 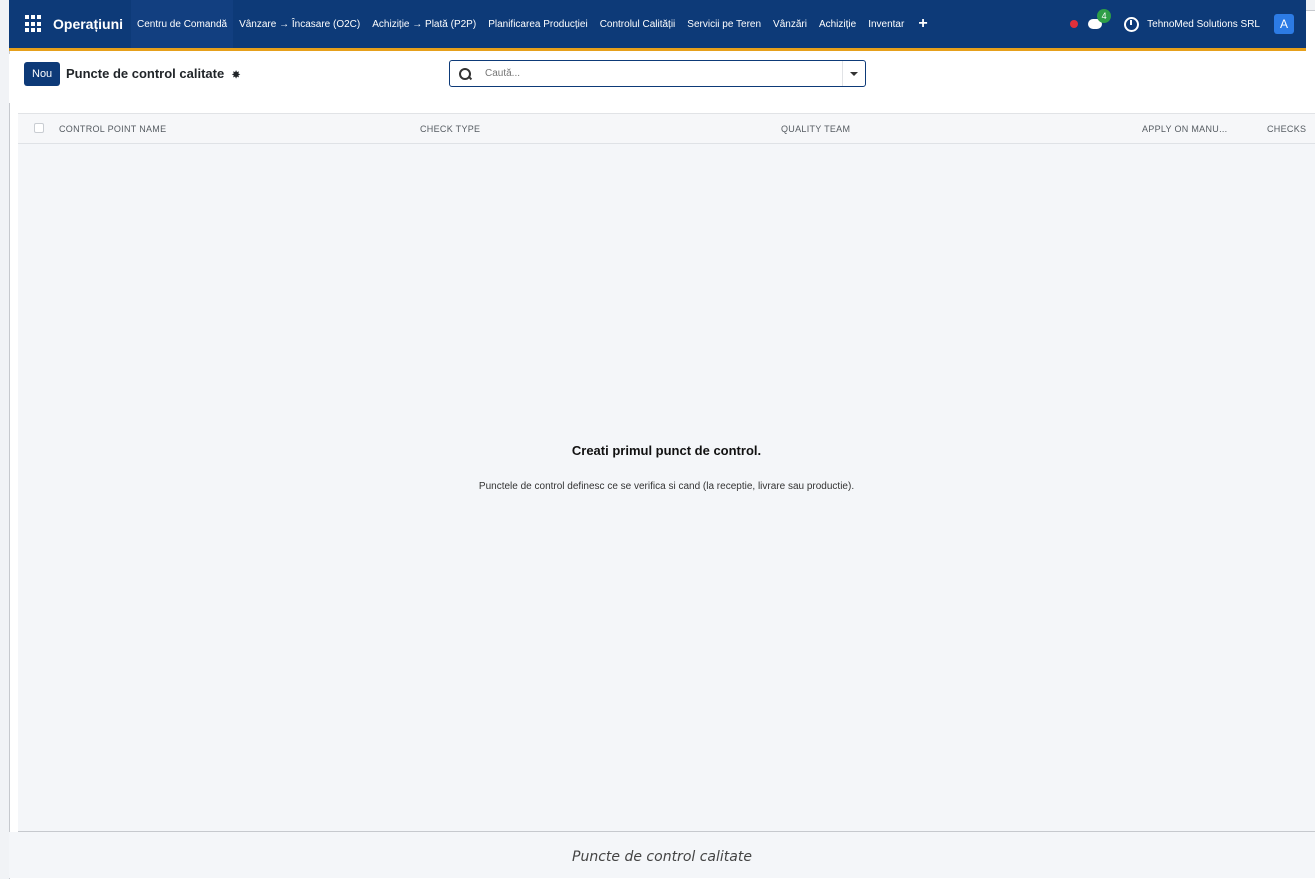 I want to click on chat-icon: 4, so click(x=1100, y=20).